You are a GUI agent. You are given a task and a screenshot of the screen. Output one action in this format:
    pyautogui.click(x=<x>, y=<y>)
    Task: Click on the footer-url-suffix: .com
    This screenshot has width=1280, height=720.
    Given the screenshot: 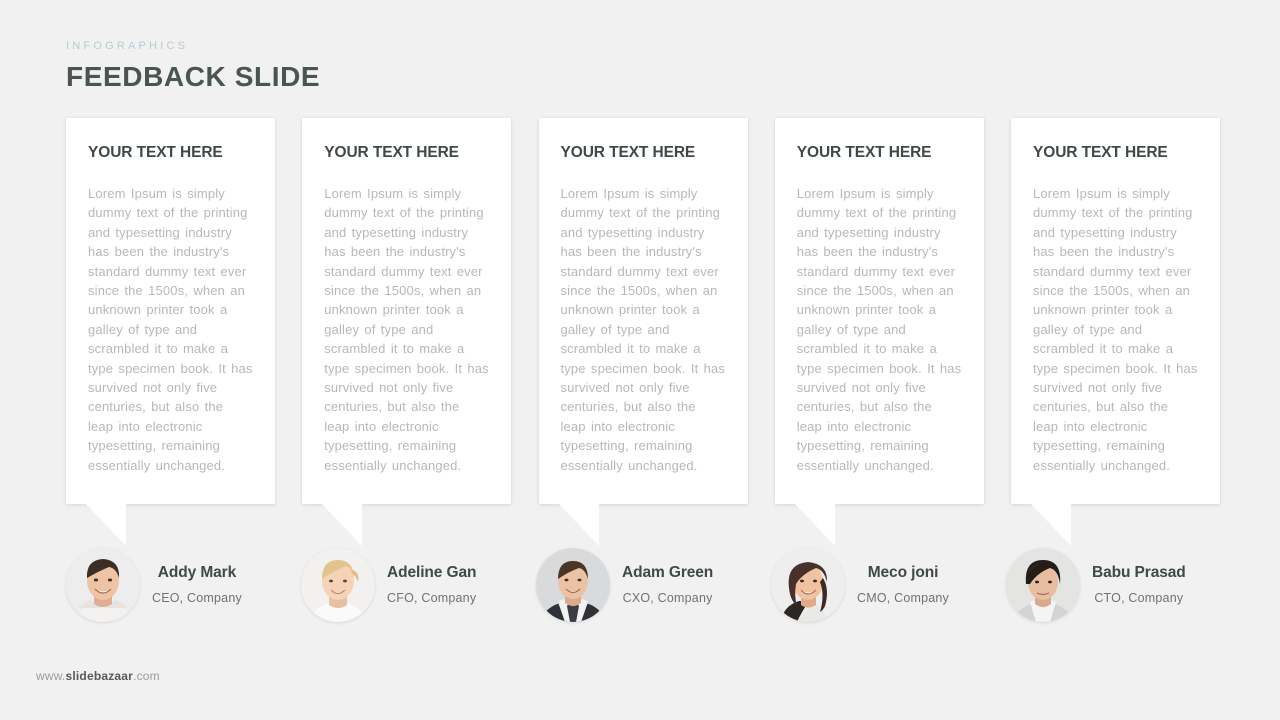 What is the action you would take?
    pyautogui.click(x=146, y=676)
    